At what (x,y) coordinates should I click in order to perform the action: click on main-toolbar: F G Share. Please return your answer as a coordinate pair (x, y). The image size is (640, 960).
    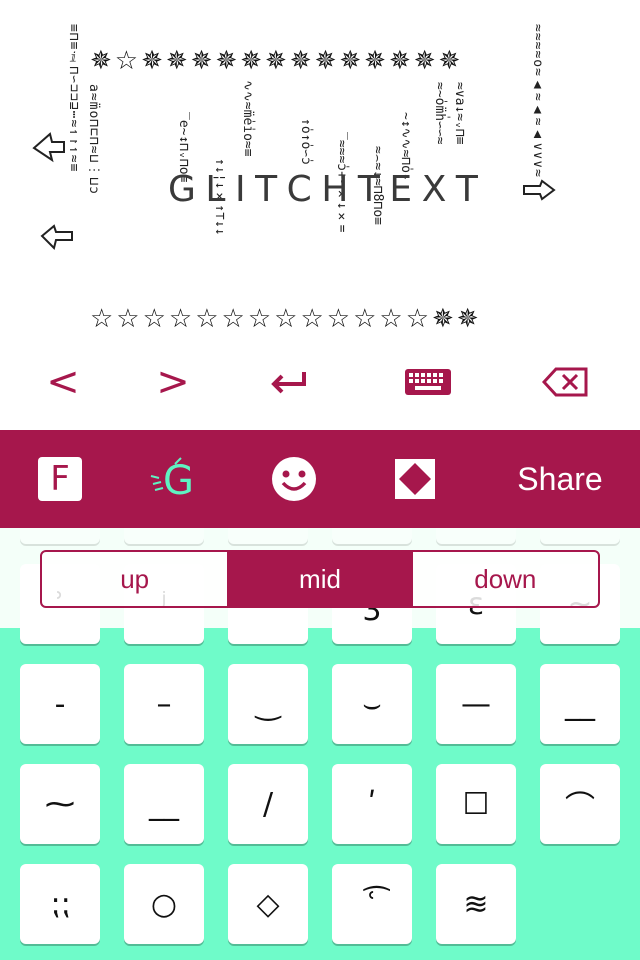
    Looking at the image, I should click on (320, 479).